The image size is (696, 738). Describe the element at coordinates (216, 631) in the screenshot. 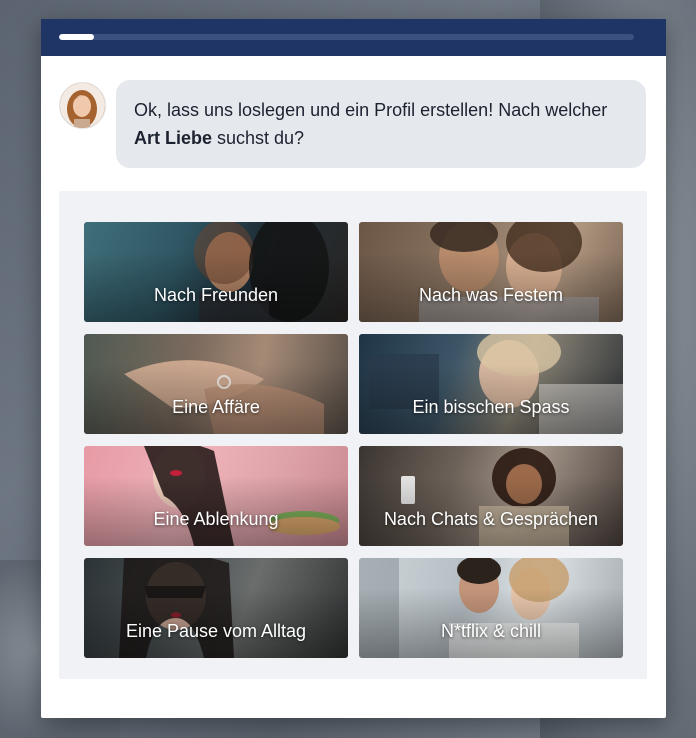

I see `option-label: Eine Pause vom Alltag` at that location.